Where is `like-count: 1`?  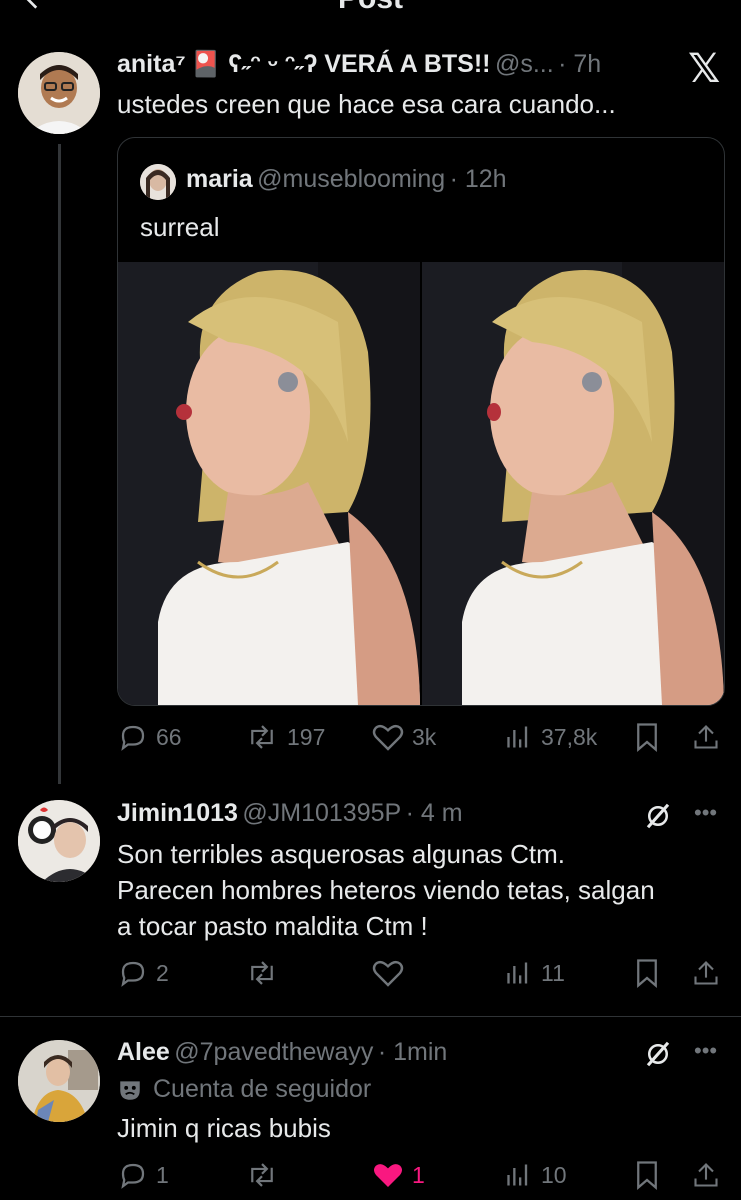
like-count: 1 is located at coordinates (418, 1174).